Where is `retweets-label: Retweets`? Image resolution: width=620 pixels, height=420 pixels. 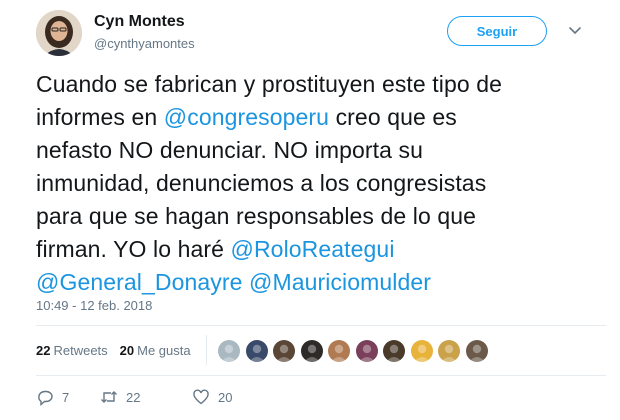 retweets-label: Retweets is located at coordinates (80, 350).